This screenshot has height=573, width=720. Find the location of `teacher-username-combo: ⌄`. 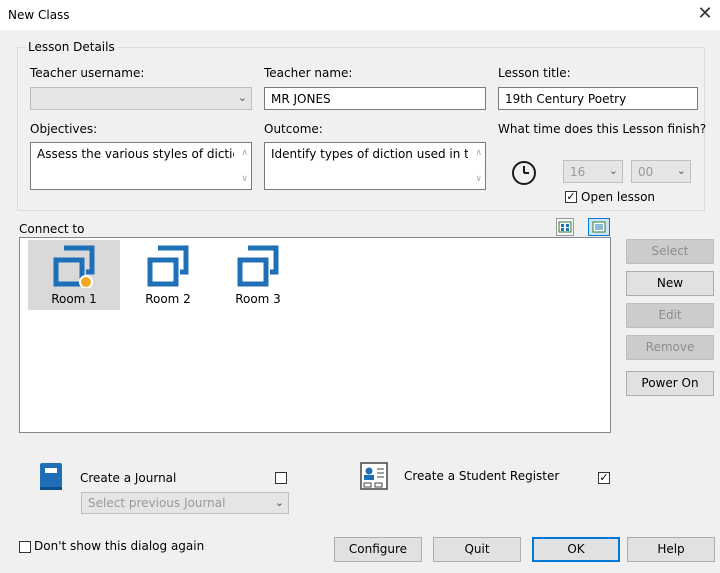

teacher-username-combo: ⌄ is located at coordinates (141, 98).